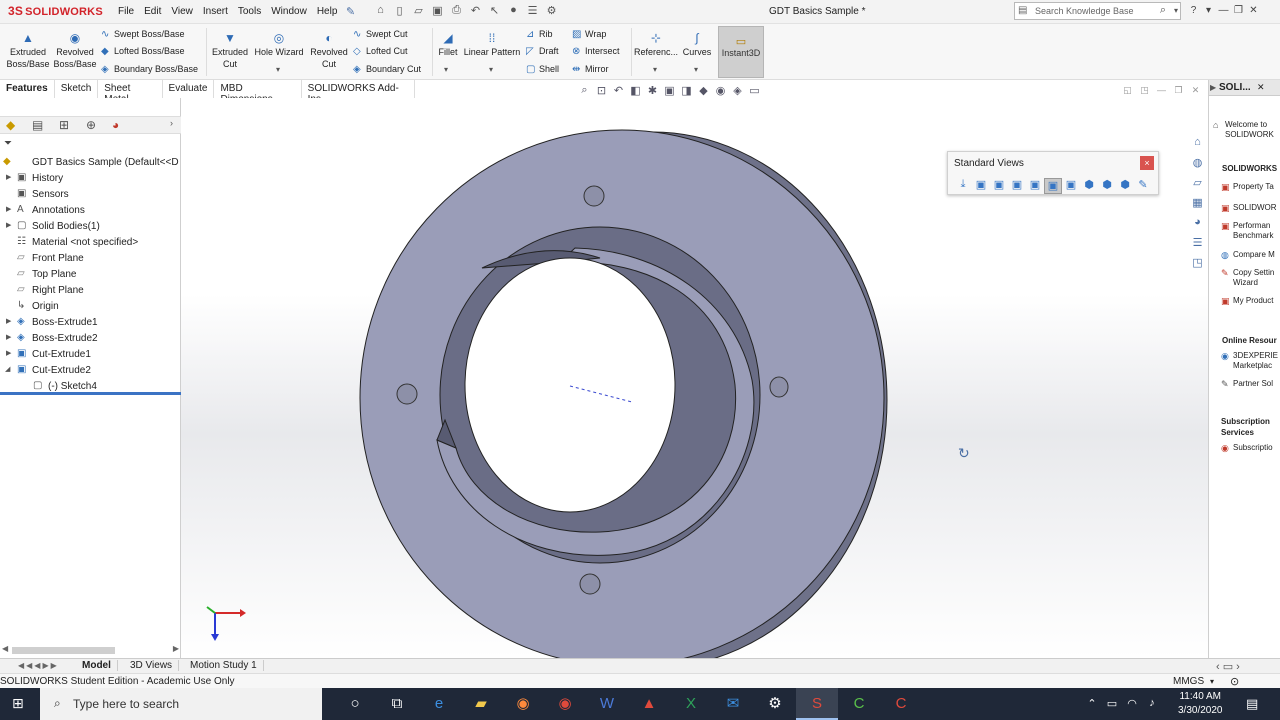 This screenshot has width=1280, height=720. Describe the element at coordinates (1071, 186) in the screenshot. I see `bottom-view-icon: ▣` at that location.